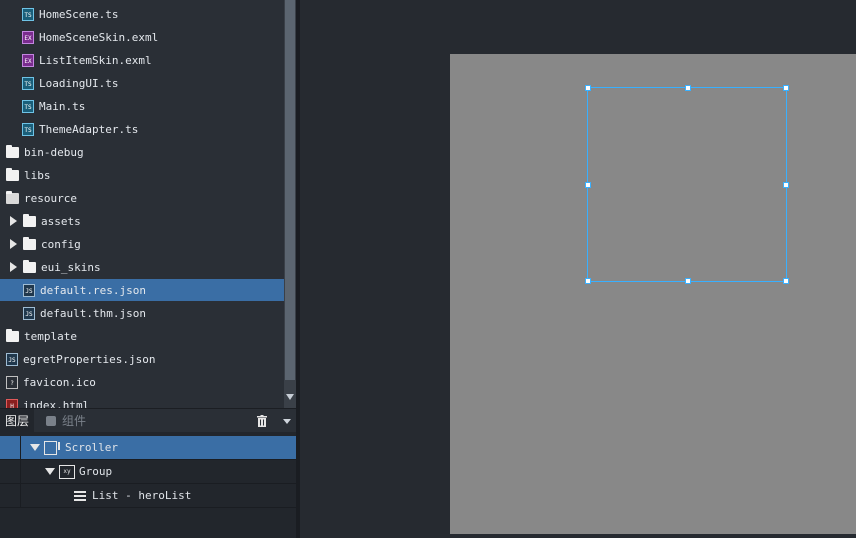 The width and height of the screenshot is (856, 538). What do you see at coordinates (148, 448) in the screenshot?
I see `layer-scroller: Scroller` at bounding box center [148, 448].